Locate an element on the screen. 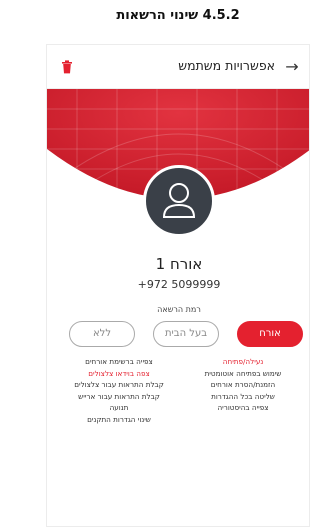 The height and width of the screenshot is (527, 320). user-phone: +972 5099999 is located at coordinates (179, 284).